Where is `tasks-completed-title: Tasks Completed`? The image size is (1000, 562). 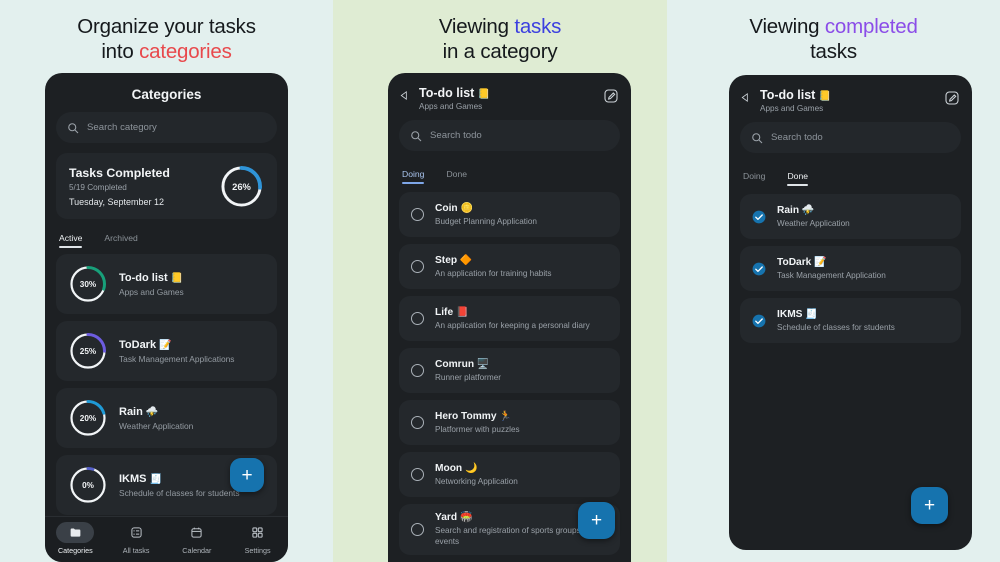 tasks-completed-title: Tasks Completed is located at coordinates (119, 172).